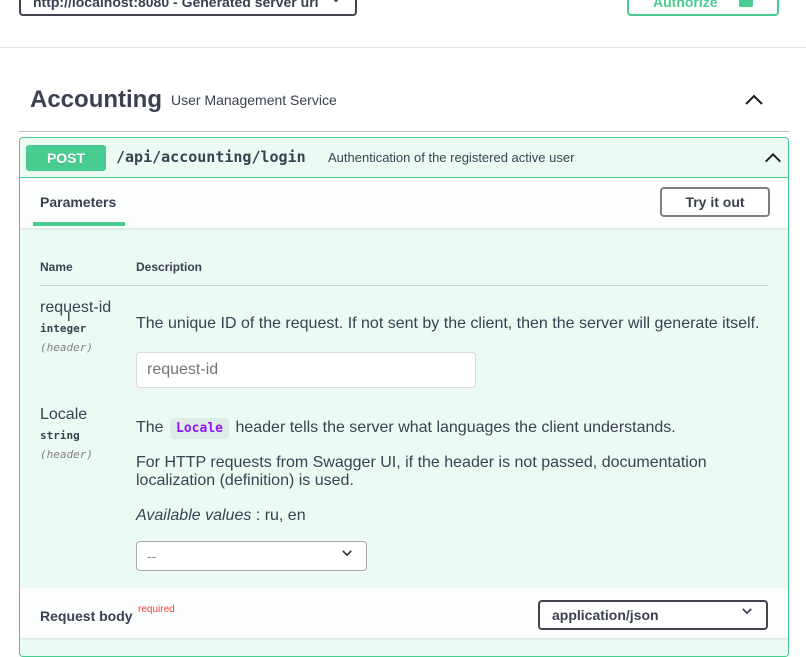  What do you see at coordinates (746, 3) in the screenshot?
I see `lock-icon` at bounding box center [746, 3].